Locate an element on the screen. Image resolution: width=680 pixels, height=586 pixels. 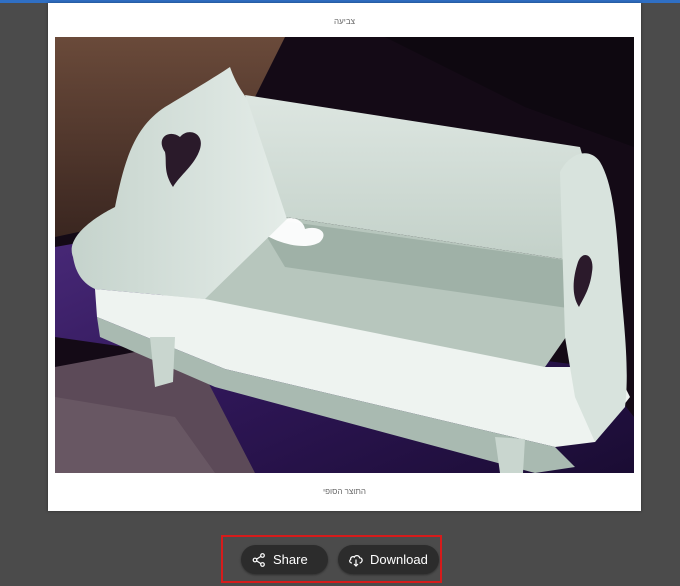
download-button: Download is located at coordinates (388, 559).